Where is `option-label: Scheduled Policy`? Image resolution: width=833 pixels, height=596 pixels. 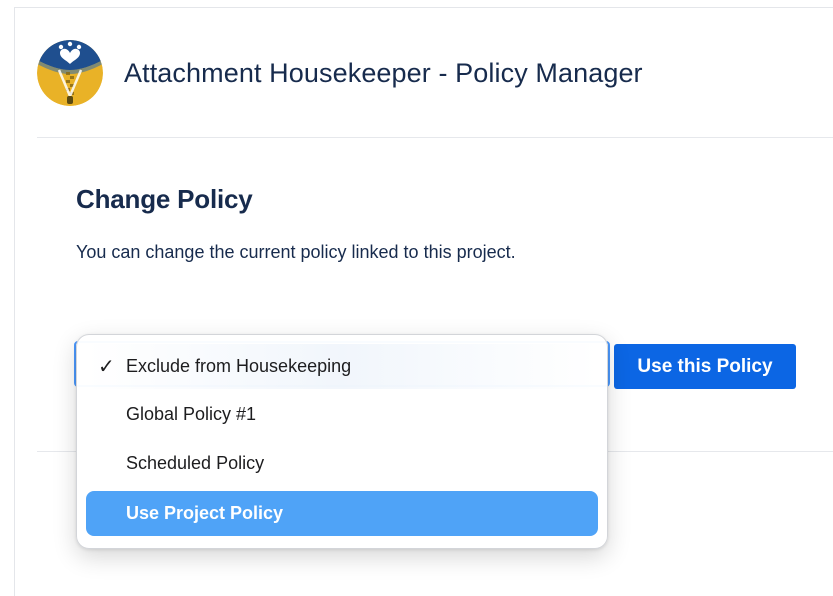
option-label: Scheduled Policy is located at coordinates (195, 463).